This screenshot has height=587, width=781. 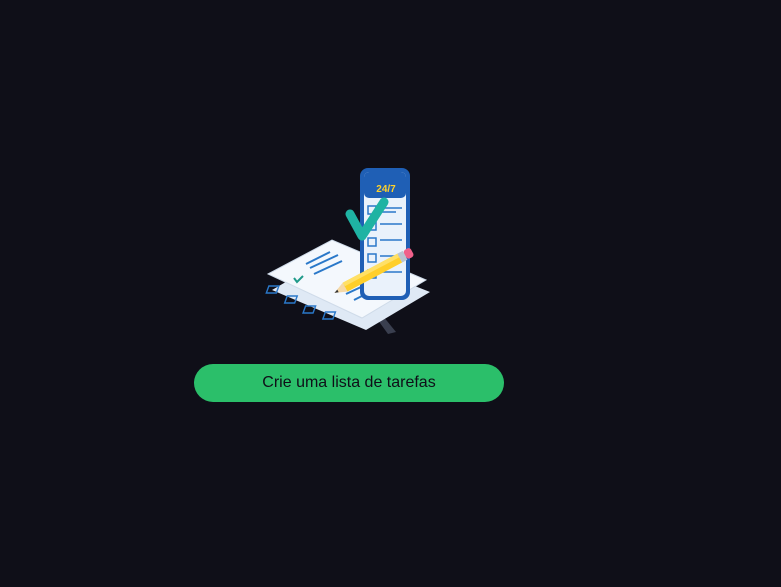 What do you see at coordinates (386, 189) in the screenshot?
I see `phone-screen-text: 24/7` at bounding box center [386, 189].